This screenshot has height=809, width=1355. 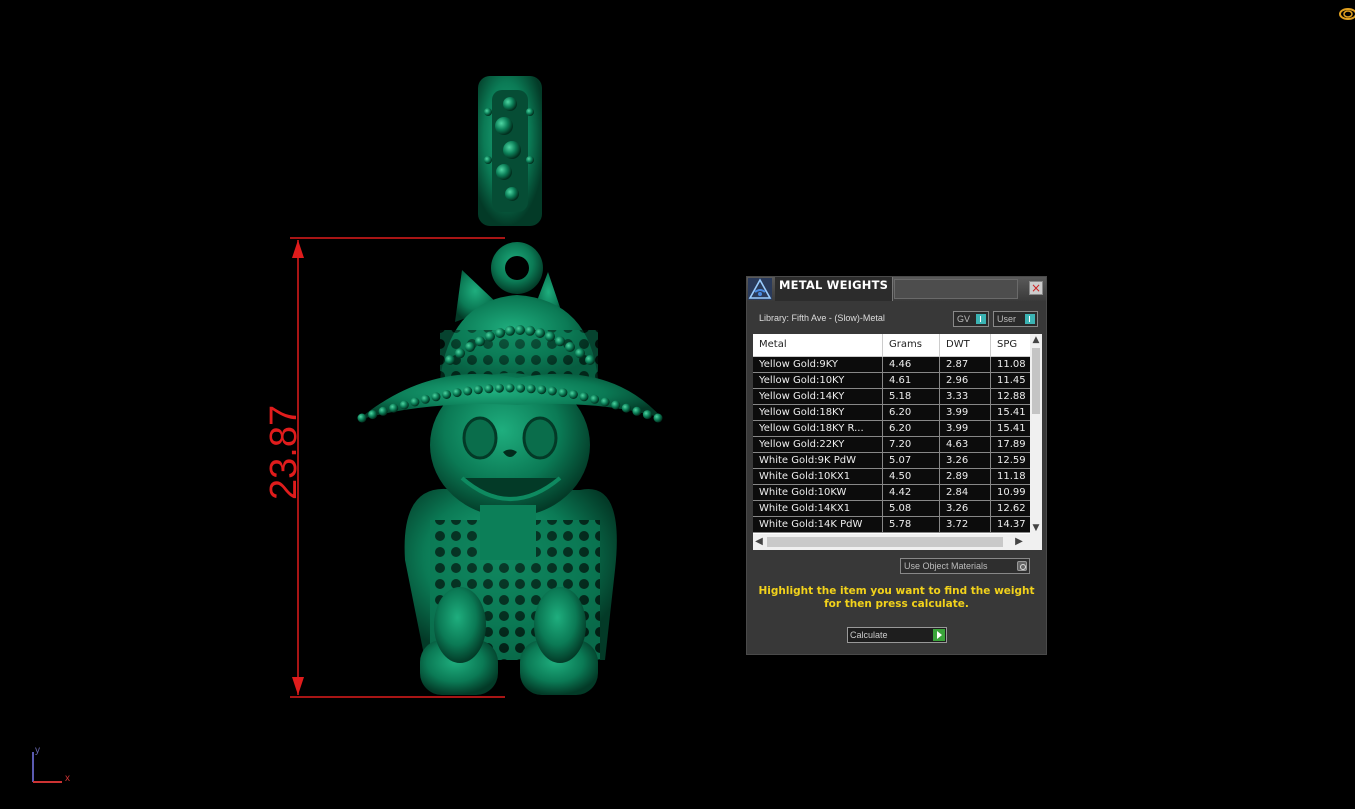 I want to click on table-row: White Gold:14K PdW 5.78 3.72 14.37, so click(x=891, y=525).